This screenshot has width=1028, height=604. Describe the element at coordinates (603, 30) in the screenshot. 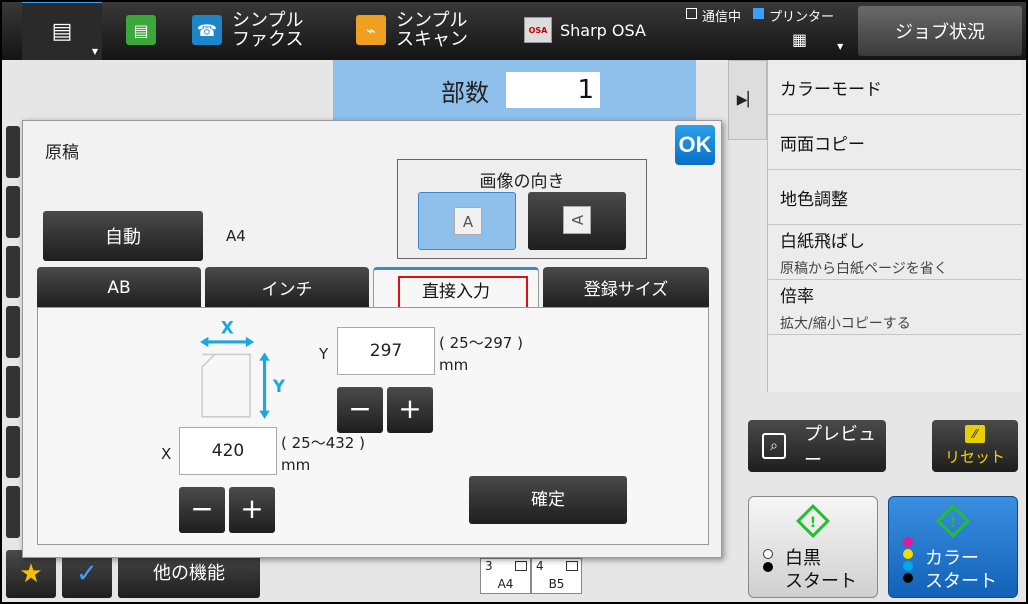

I see `sharp-osa-label: Sharp OSA` at that location.